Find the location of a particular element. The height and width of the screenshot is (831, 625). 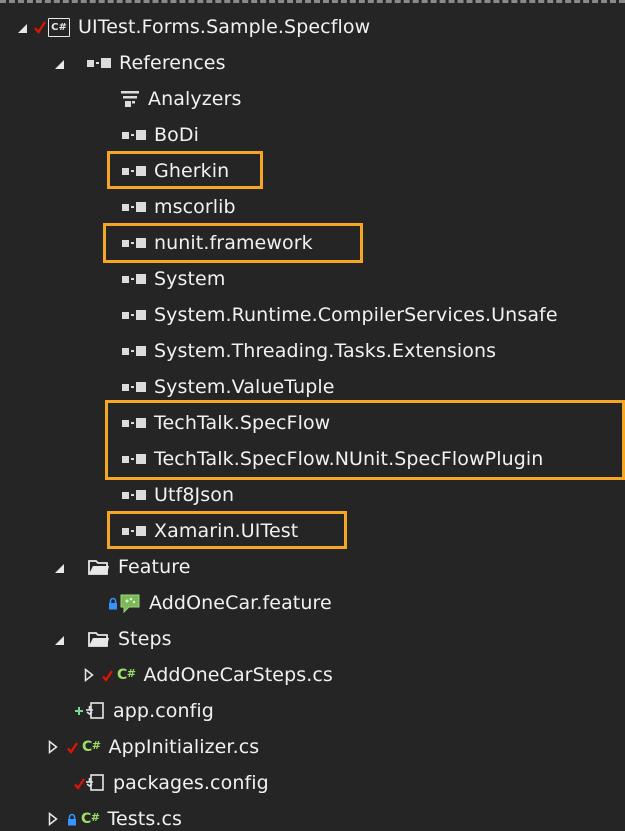

folder-label: Feature is located at coordinates (154, 567).